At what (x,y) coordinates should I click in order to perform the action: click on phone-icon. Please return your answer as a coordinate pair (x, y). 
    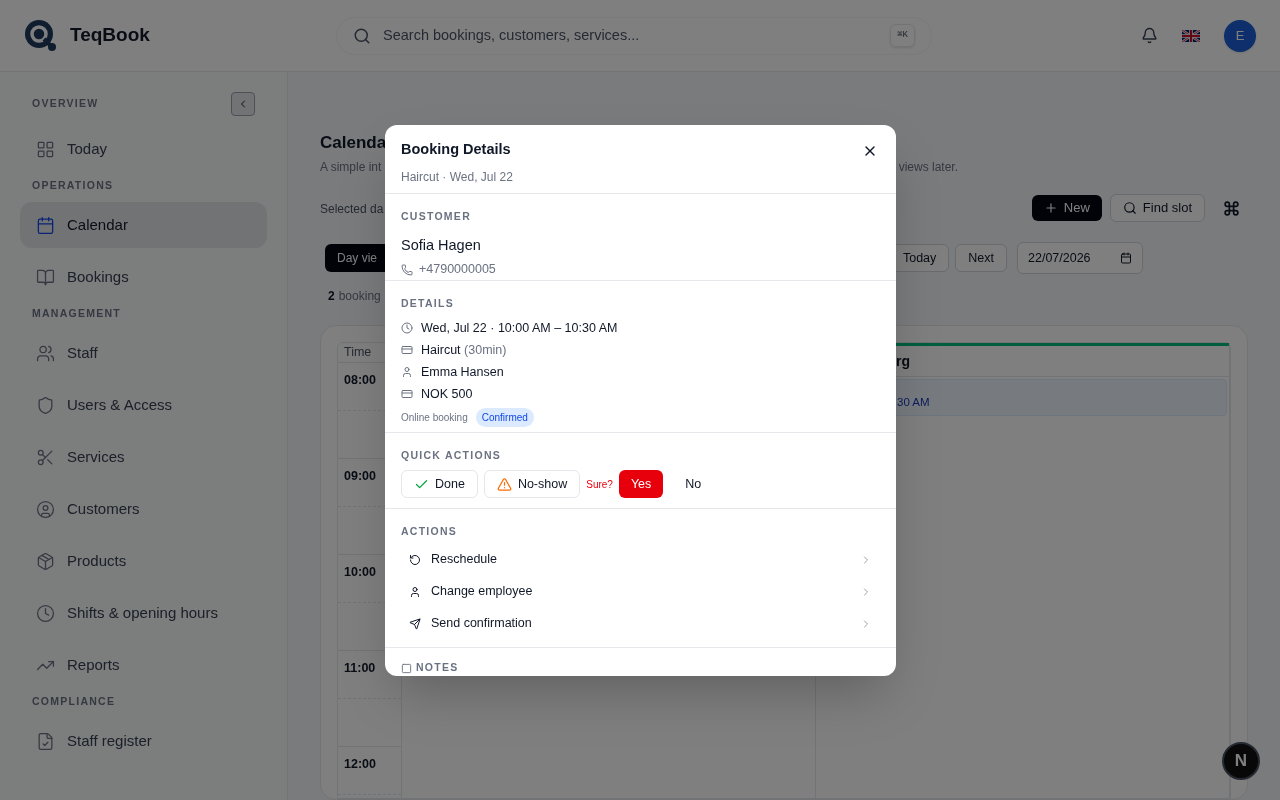
    Looking at the image, I should click on (407, 269).